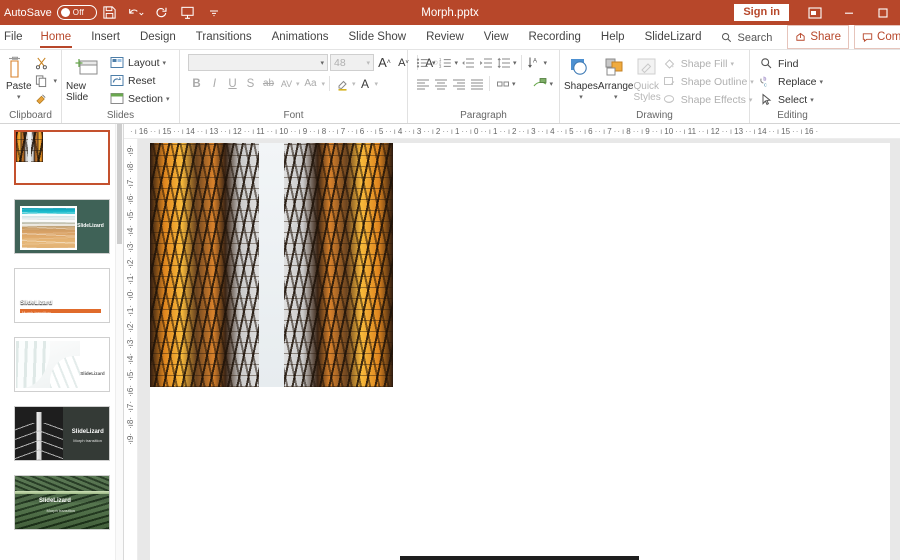  Describe the element at coordinates (790, 63) in the screenshot. I see `find-button: Find` at that location.